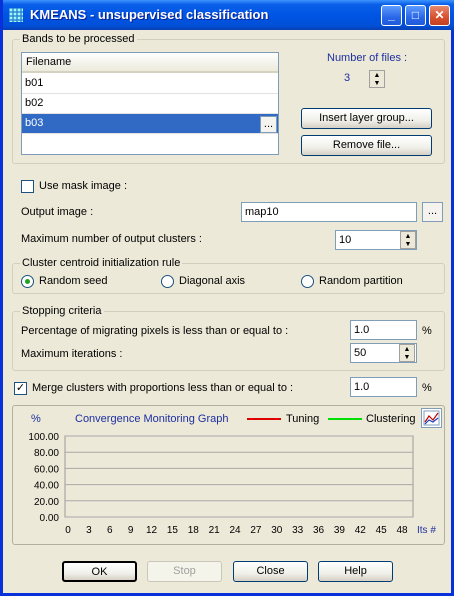  What do you see at coordinates (355, 571) in the screenshot?
I see `help-button: Help` at bounding box center [355, 571].